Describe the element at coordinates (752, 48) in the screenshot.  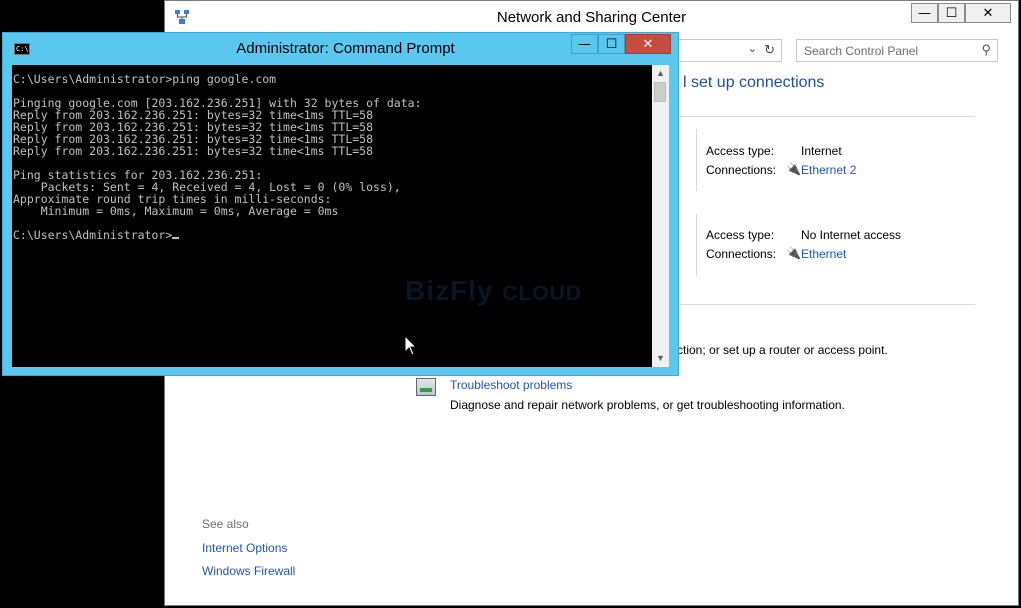
I see `chevron-down-icon: ⌄` at that location.